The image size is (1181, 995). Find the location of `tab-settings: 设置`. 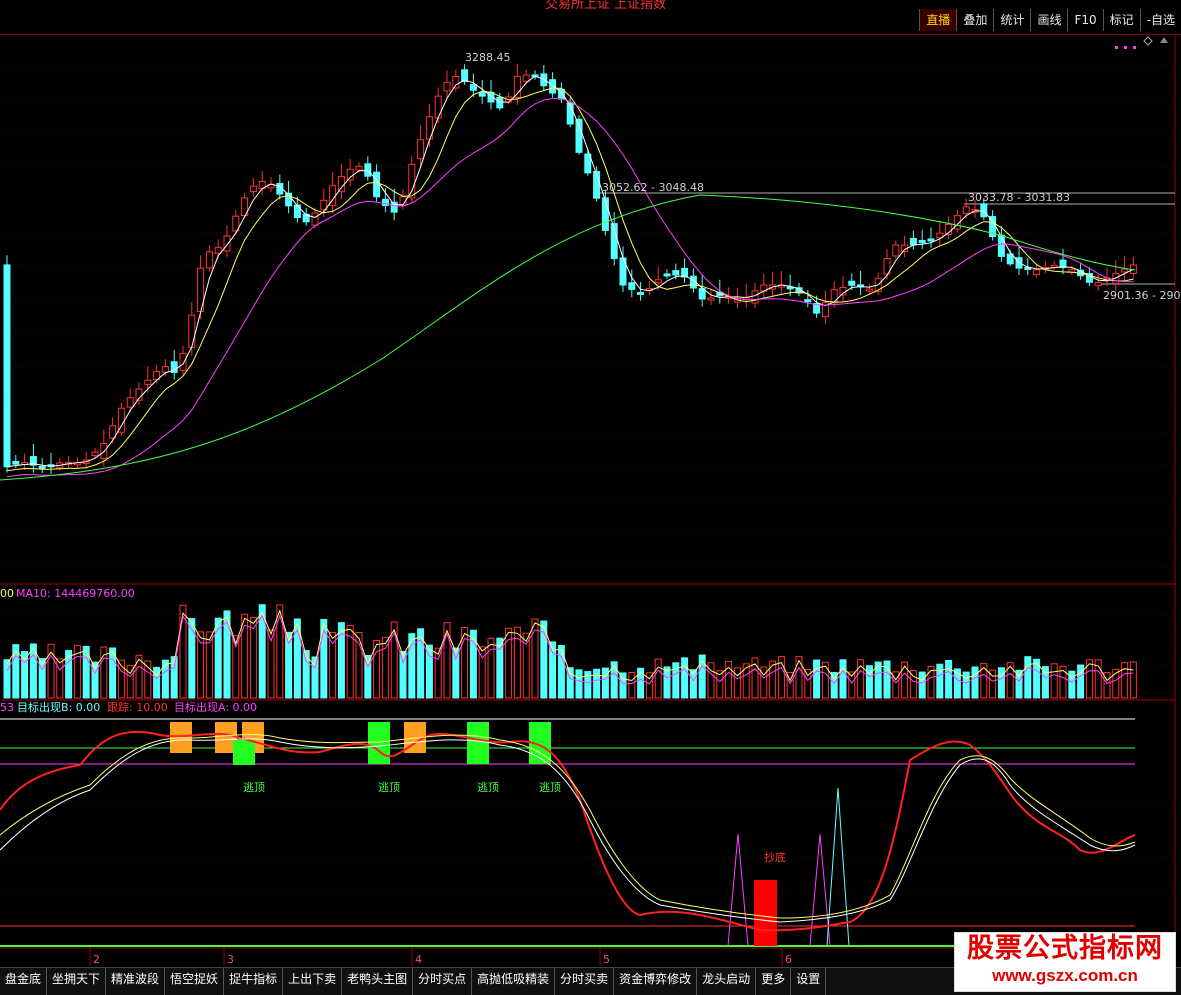

tab-settings: 设置 is located at coordinates (809, 981).